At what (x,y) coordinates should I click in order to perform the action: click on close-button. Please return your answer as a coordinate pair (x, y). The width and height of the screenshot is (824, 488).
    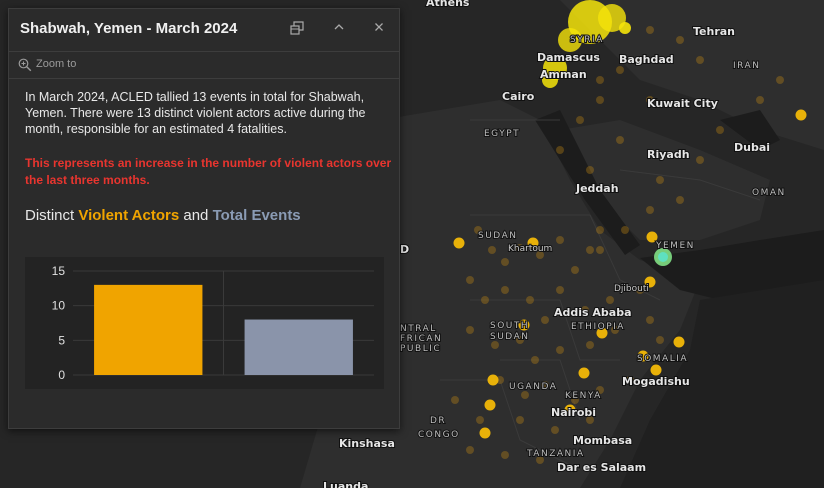
    Looking at the image, I should click on (379, 30).